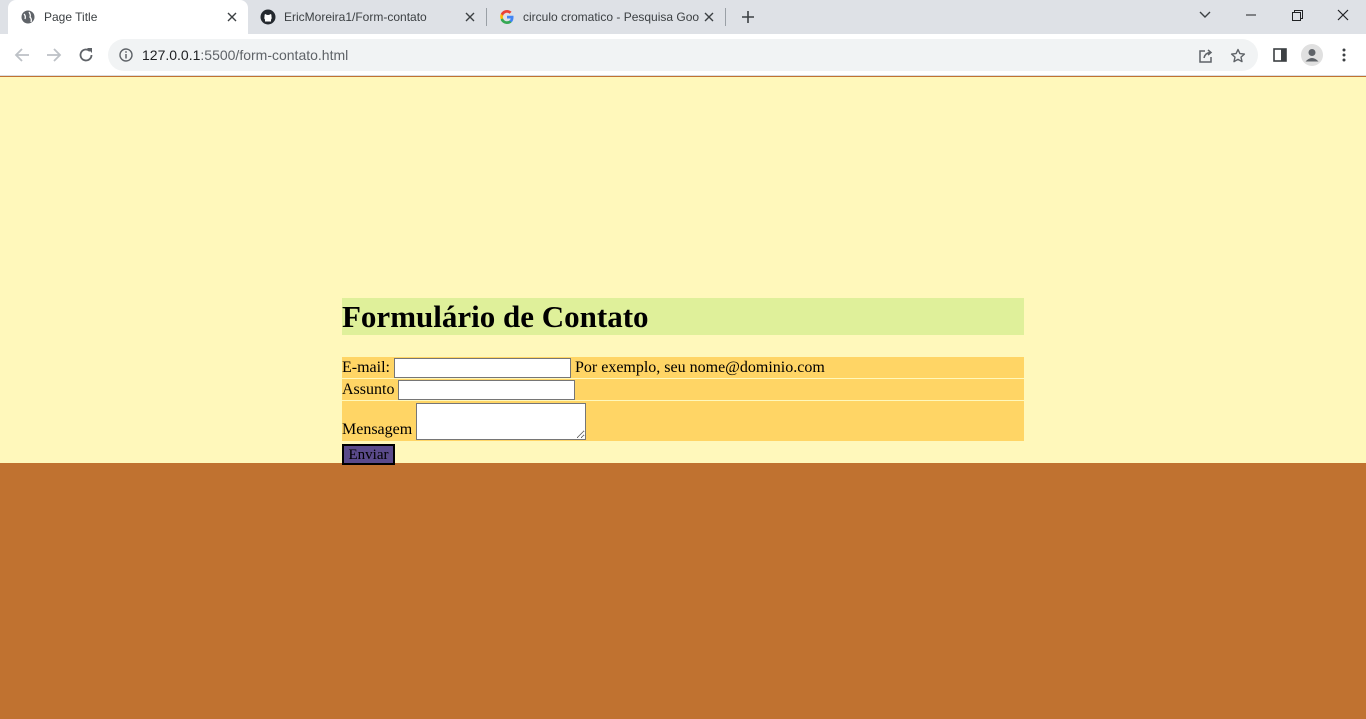 Image resolution: width=1366 pixels, height=719 pixels. I want to click on email-hint: Por exemplo, seu nome@dominio.com, so click(699, 367).